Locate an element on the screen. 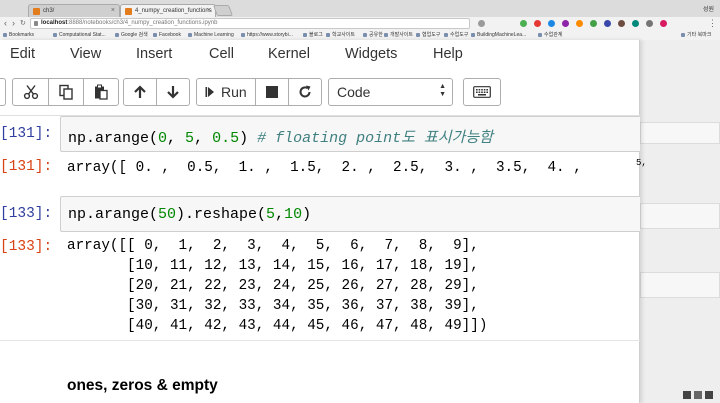 This screenshot has width=720, height=403. output-prompt: [133]: is located at coordinates (26, 247).